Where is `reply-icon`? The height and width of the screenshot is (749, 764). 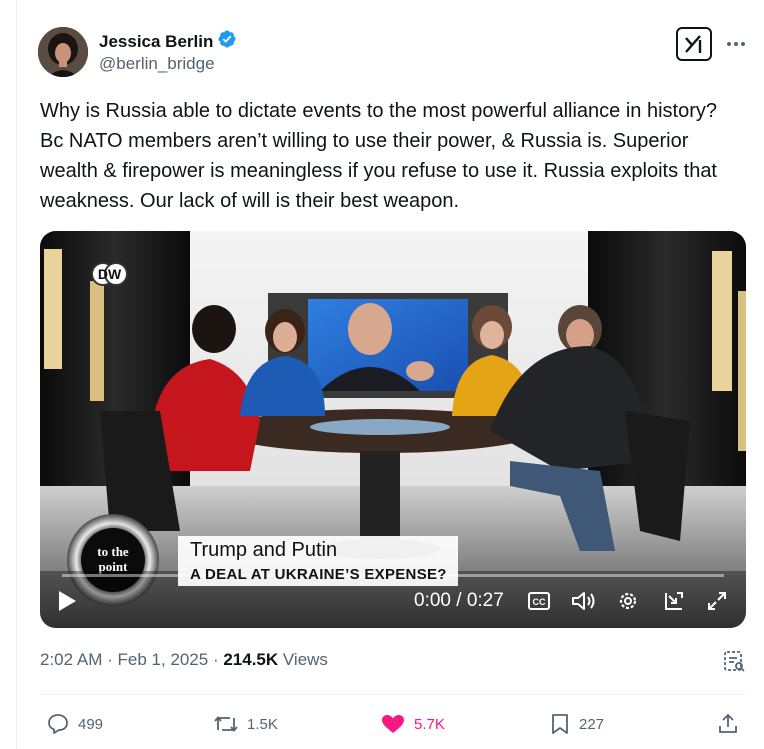 reply-icon is located at coordinates (58, 724).